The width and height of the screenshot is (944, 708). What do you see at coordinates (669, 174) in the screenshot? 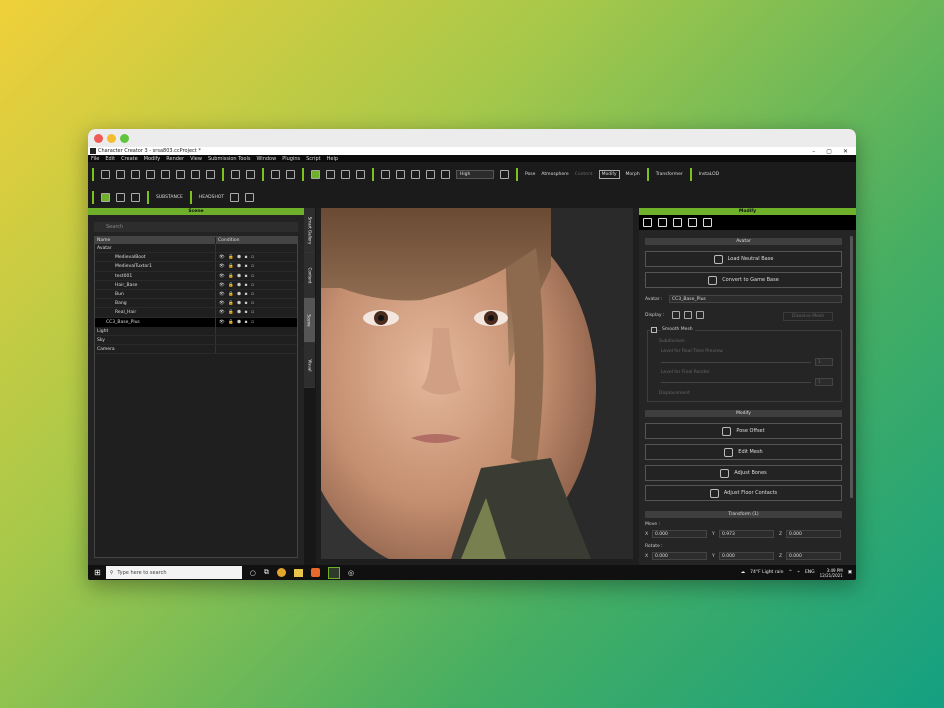
I see `transformer-button: Transformer` at bounding box center [669, 174].